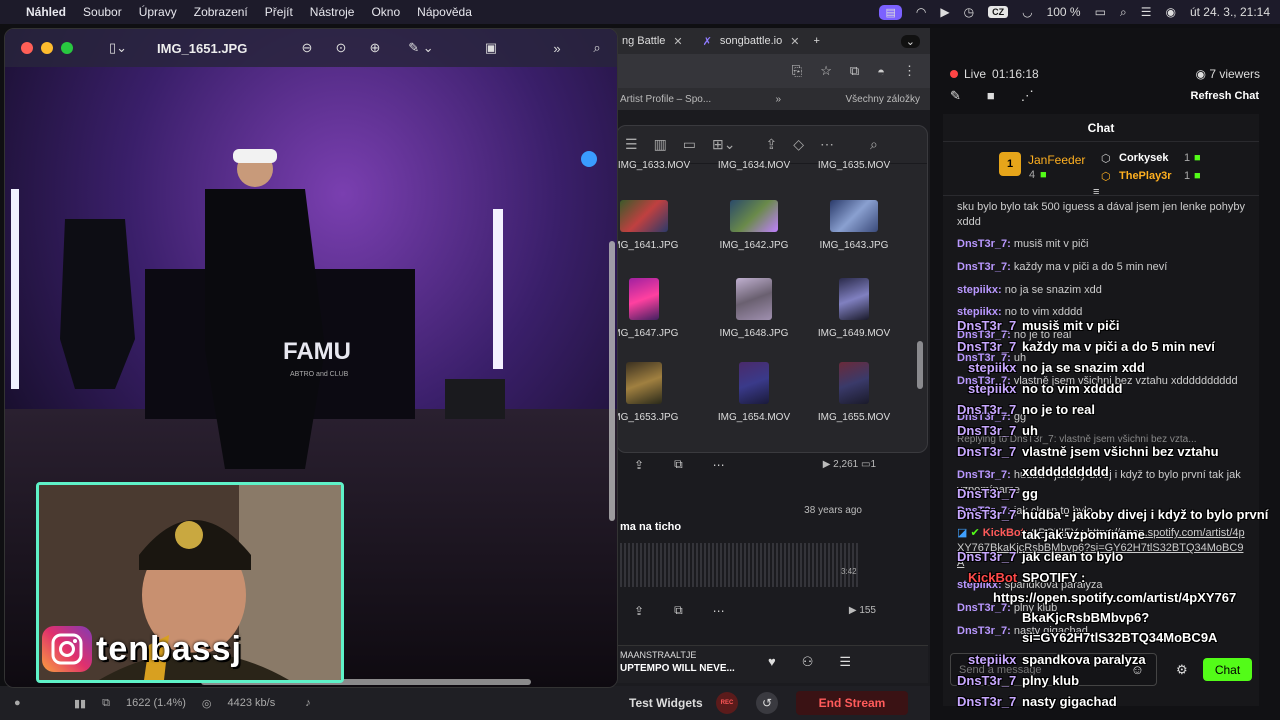 This screenshot has height=720, width=1280. Describe the element at coordinates (17, 703) in the screenshot. I see `user-icon: ●` at that location.